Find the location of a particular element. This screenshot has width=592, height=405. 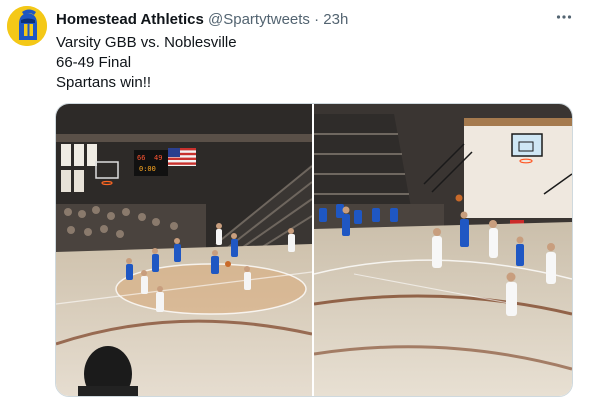

tweet-line: 66-49 Final is located at coordinates (94, 62).